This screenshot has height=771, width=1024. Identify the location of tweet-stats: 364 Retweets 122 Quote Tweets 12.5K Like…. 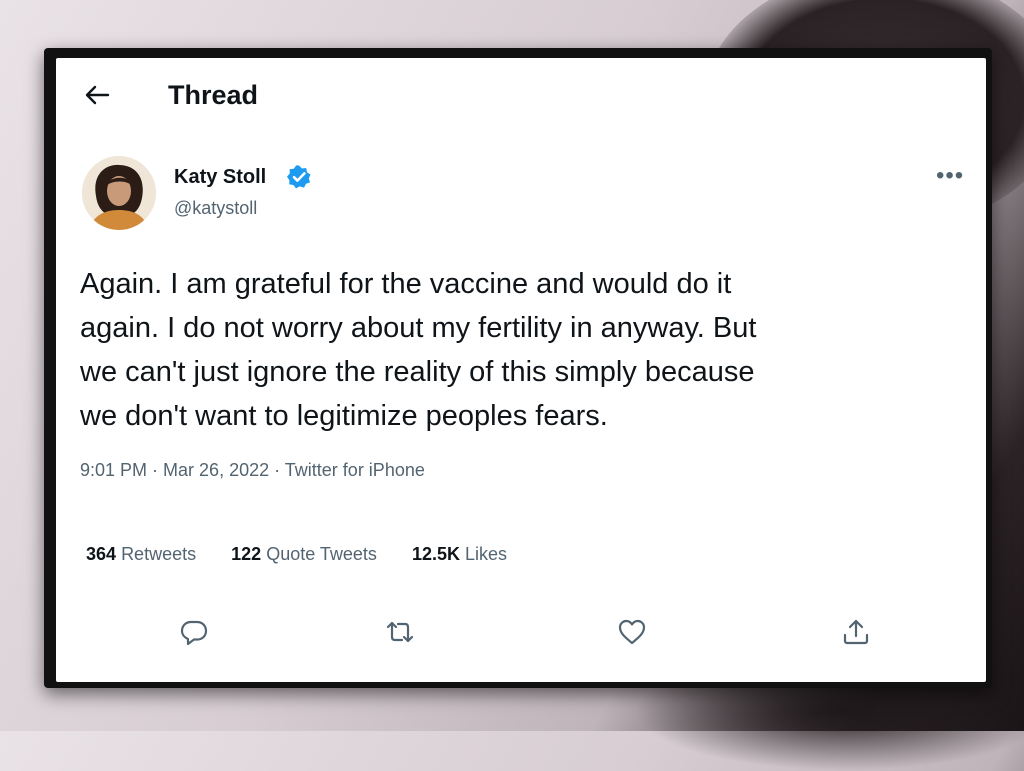
(311, 554).